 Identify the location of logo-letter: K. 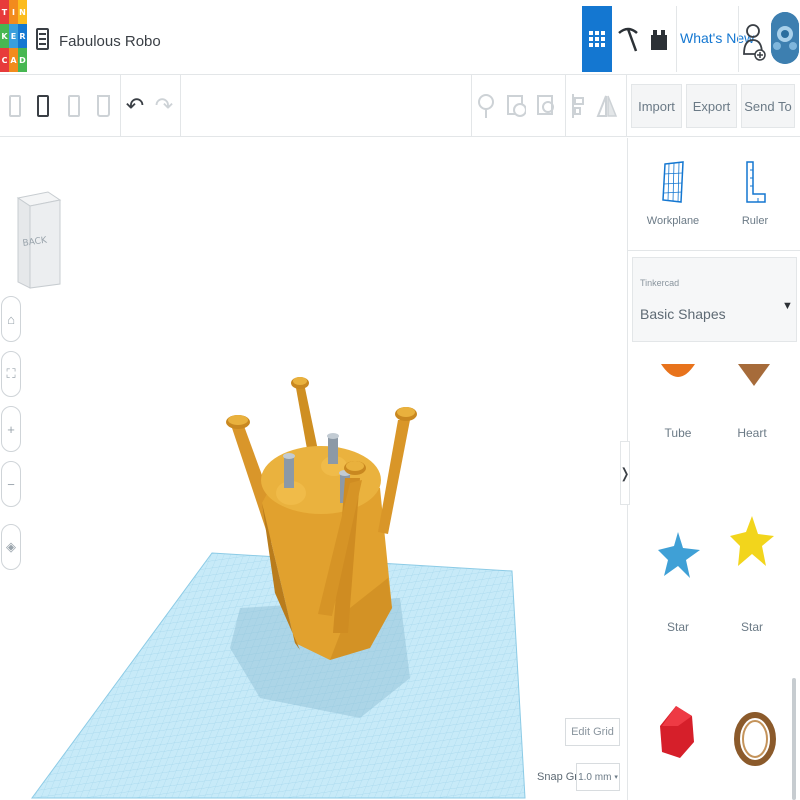
(4, 36).